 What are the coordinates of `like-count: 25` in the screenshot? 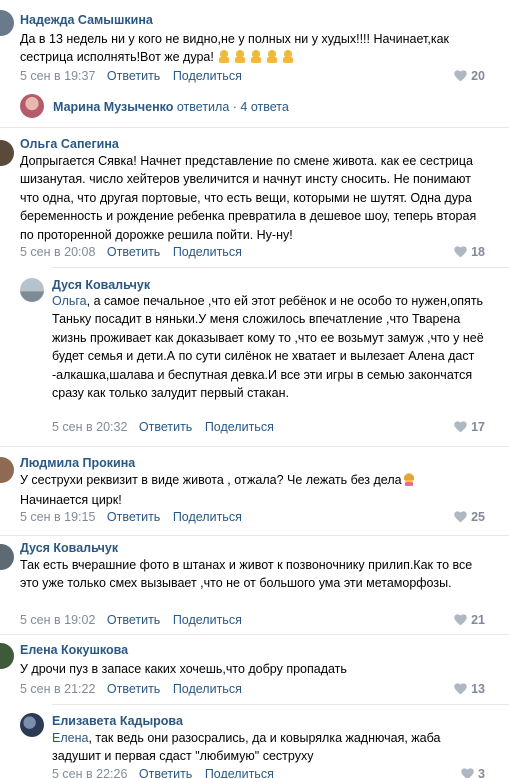 It's located at (478, 517).